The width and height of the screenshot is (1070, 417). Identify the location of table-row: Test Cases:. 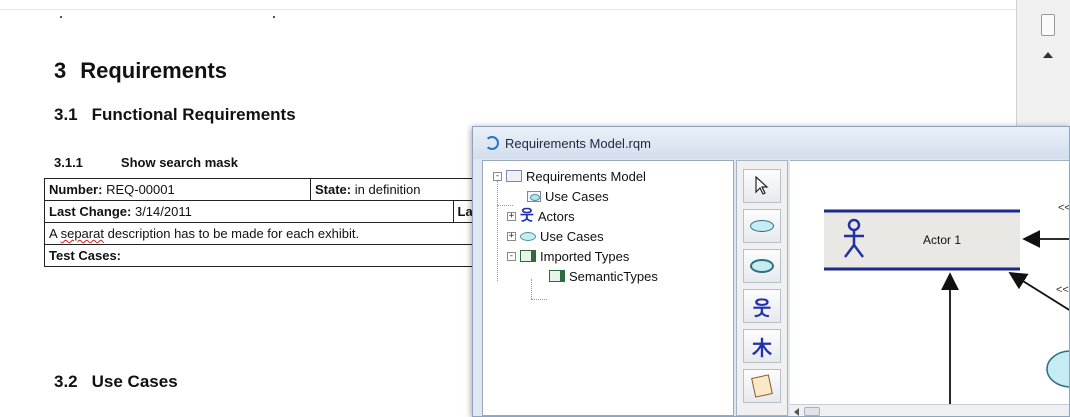
(262, 255).